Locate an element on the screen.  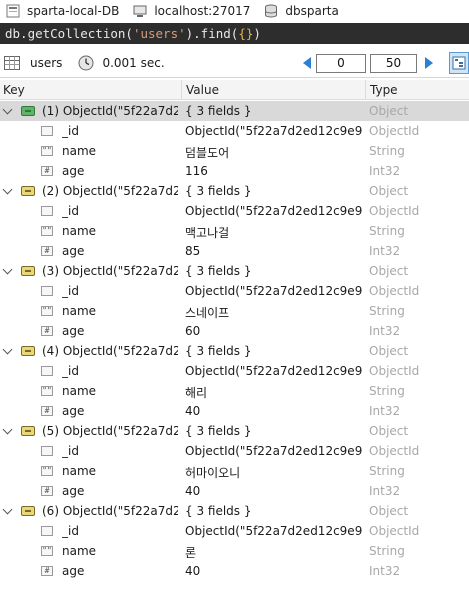
field-row: "" name 맥고나걸 String is located at coordinates (234, 231).